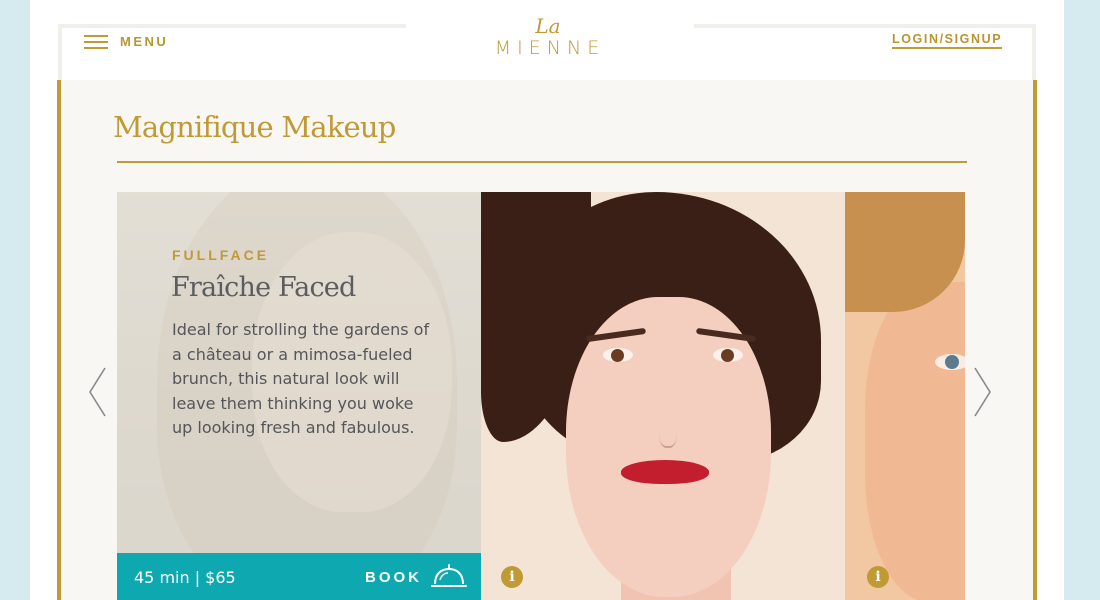 The width and height of the screenshot is (1100, 600). What do you see at coordinates (263, 287) in the screenshot?
I see `card-title: Fraîche Faced` at bounding box center [263, 287].